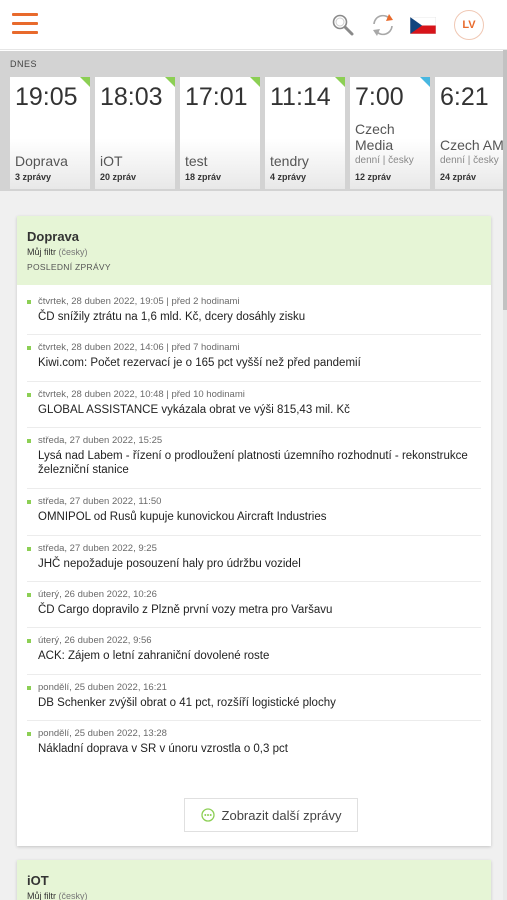  What do you see at coordinates (102, 687) in the screenshot?
I see `news-date: pondělí, 25 duben 2022, 16:21` at bounding box center [102, 687].